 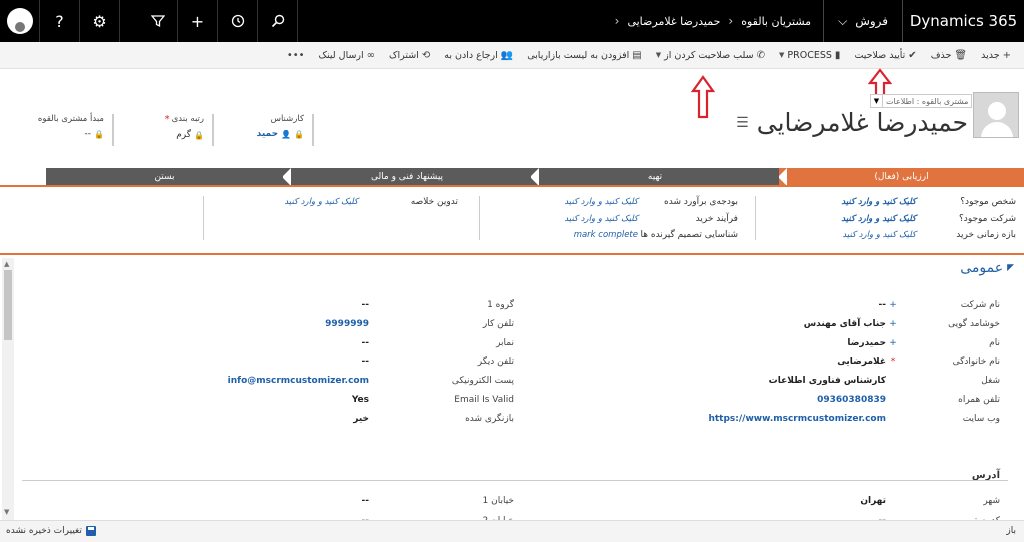 I want to click on record-photo, so click(x=996, y=115).